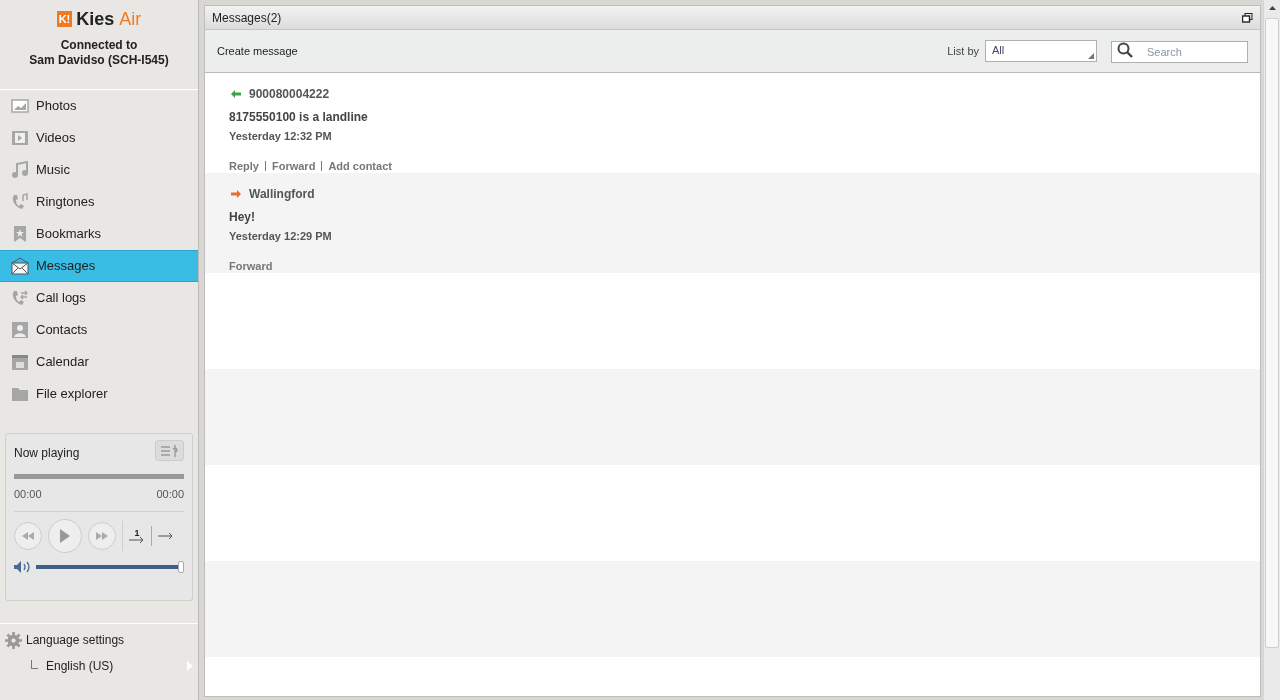  Describe the element at coordinates (99, 138) in the screenshot. I see `sidebar-item: Videos` at that location.